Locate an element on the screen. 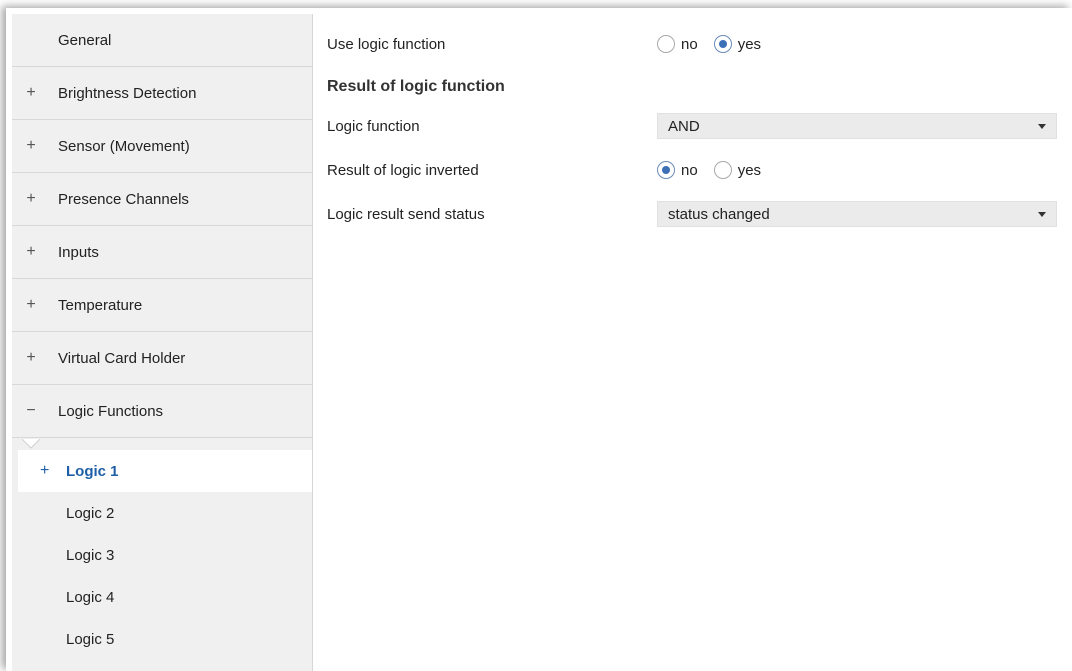 The height and width of the screenshot is (671, 1072). send-status-select: status changed is located at coordinates (857, 214).